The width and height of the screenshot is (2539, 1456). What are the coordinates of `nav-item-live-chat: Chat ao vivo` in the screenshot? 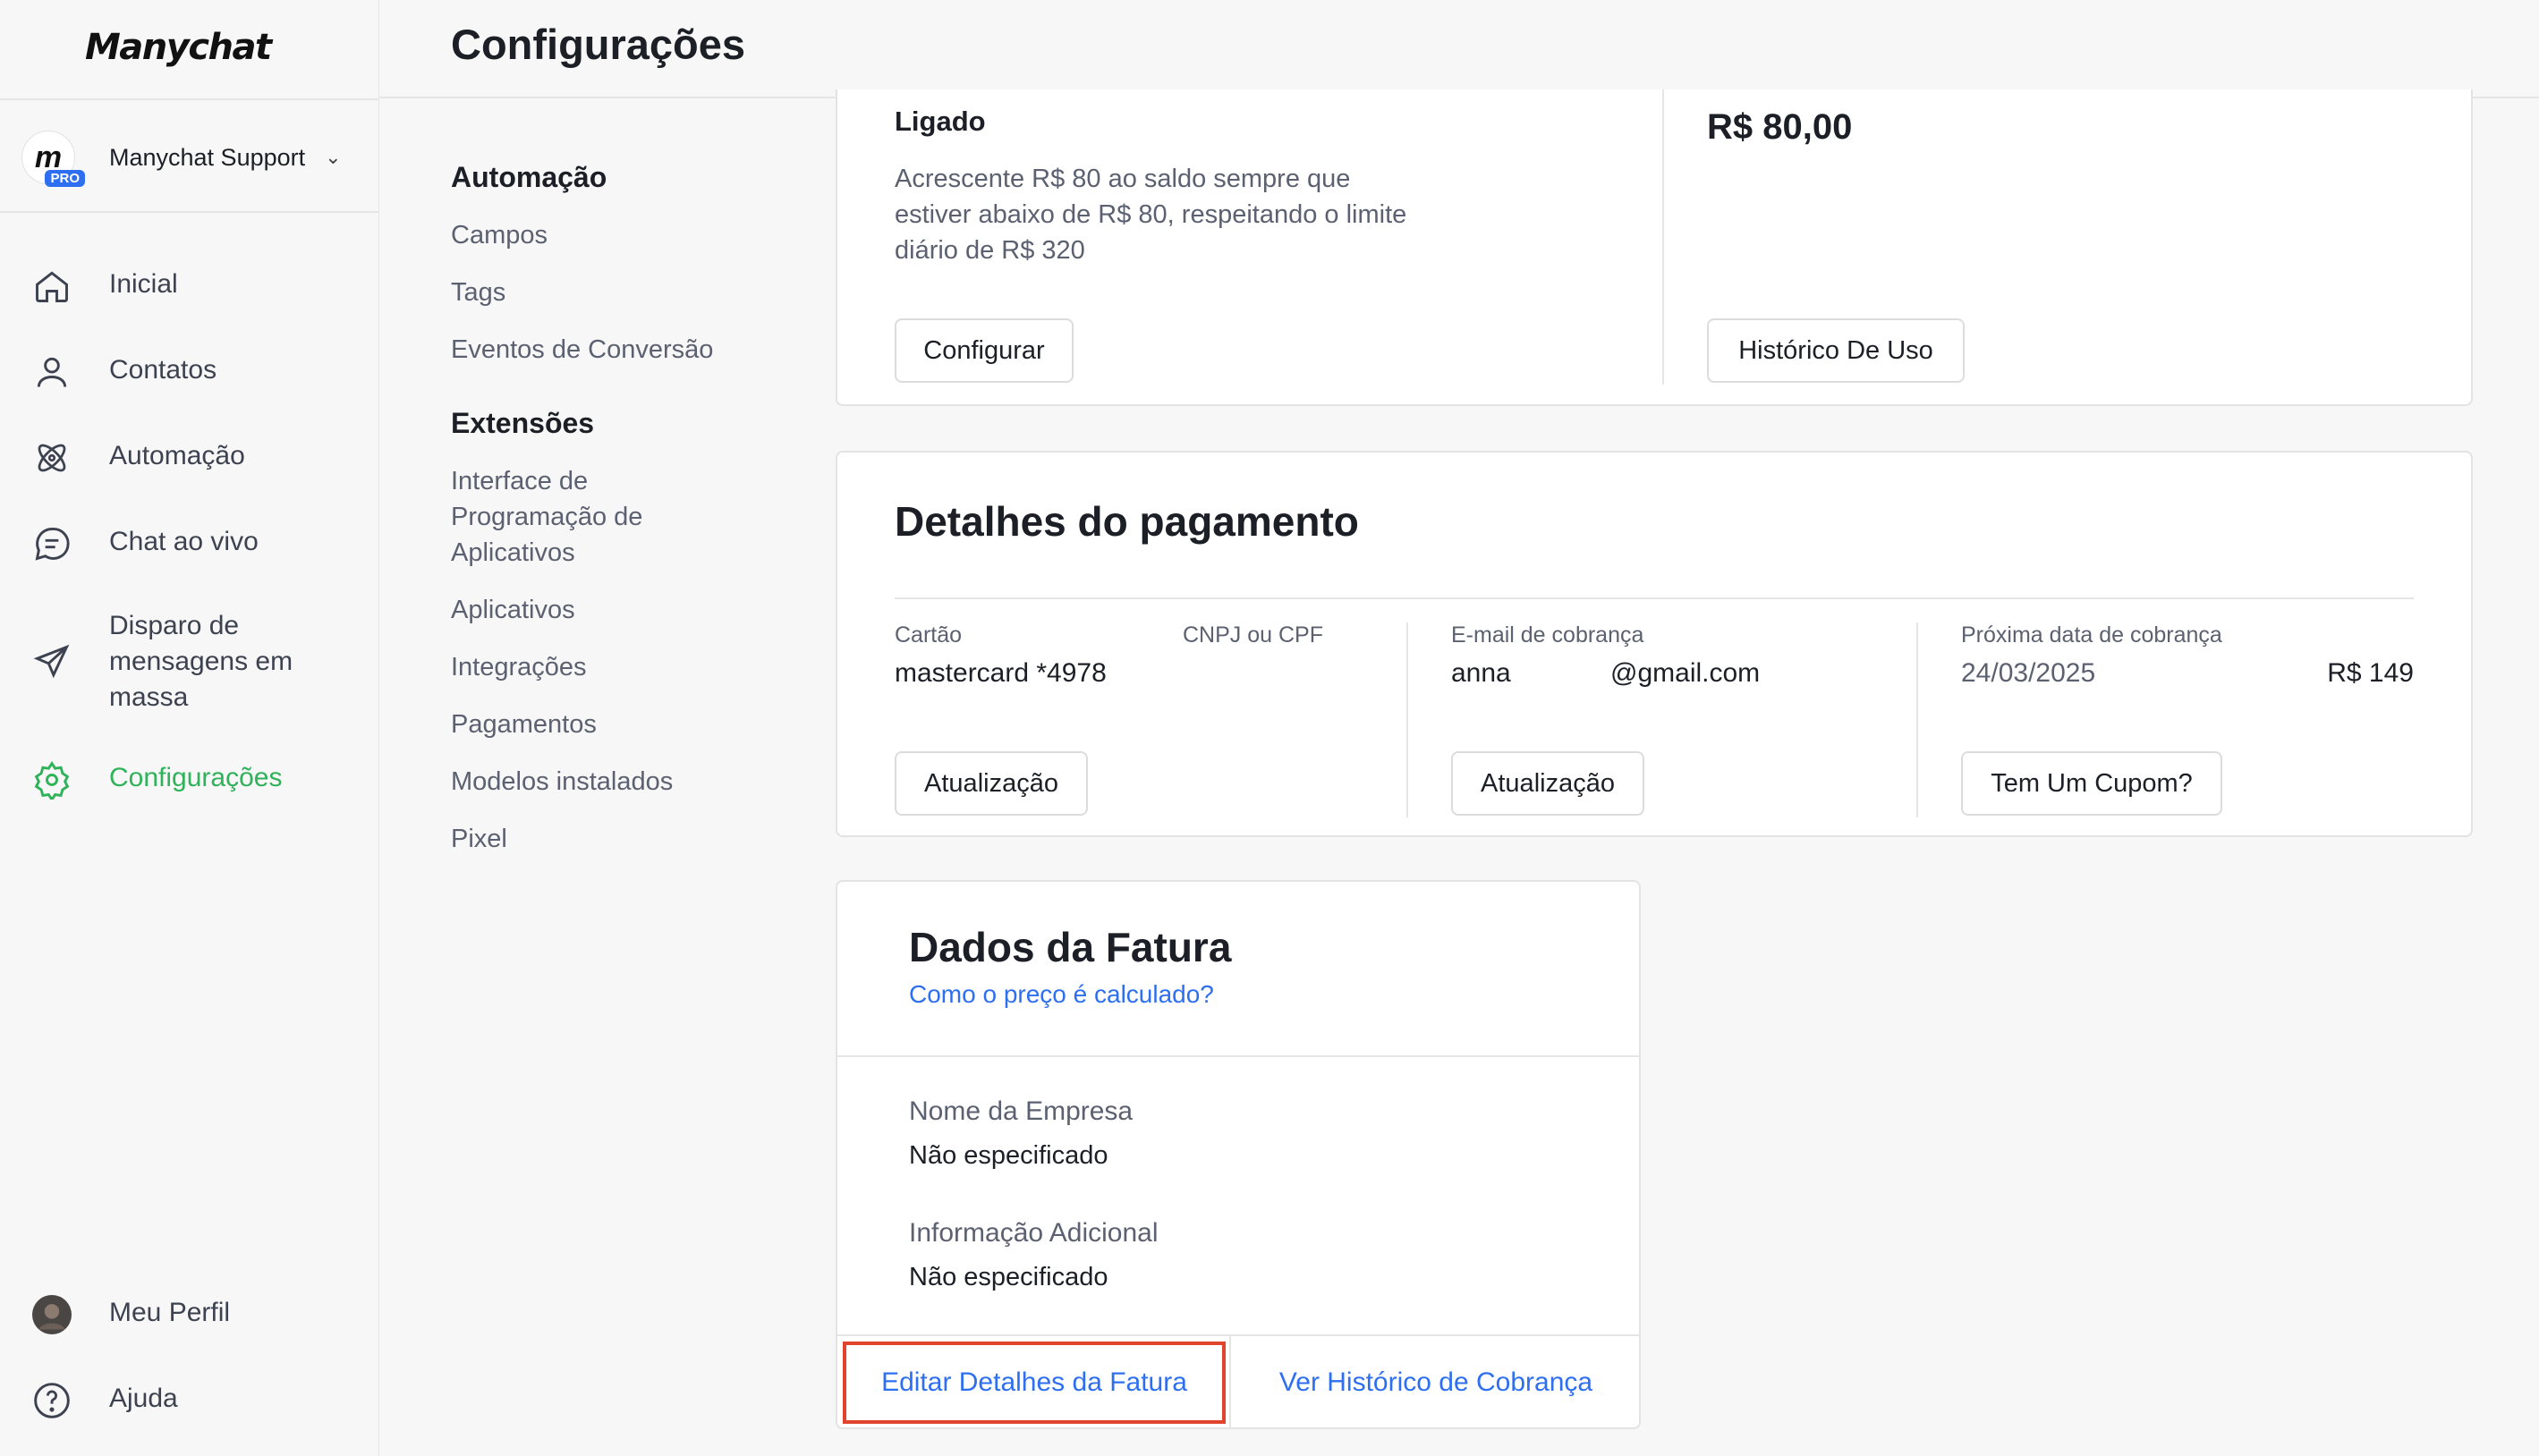 It's located at (145, 543).